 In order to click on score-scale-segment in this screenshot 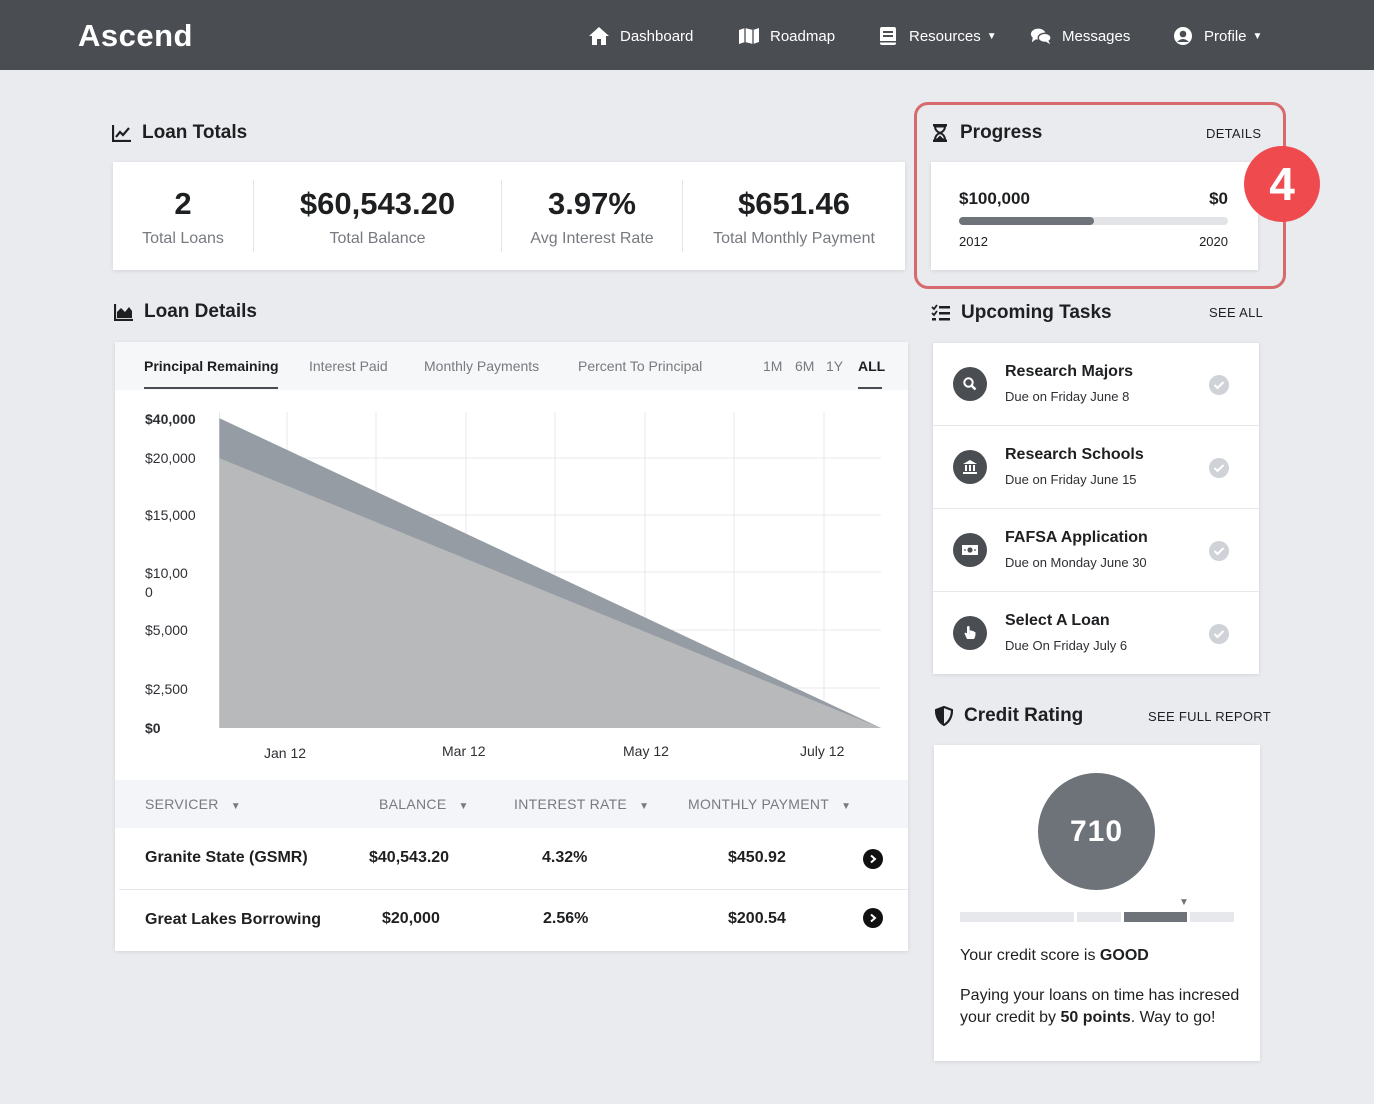, I will do `click(1212, 917)`.